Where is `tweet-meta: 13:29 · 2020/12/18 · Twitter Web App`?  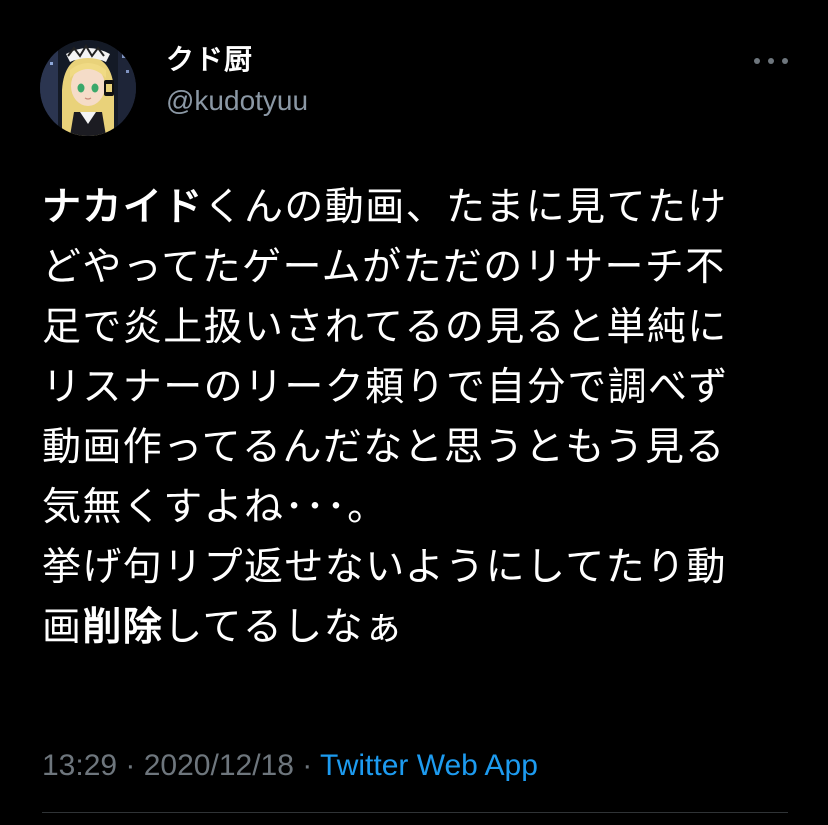
tweet-meta: 13:29 · 2020/12/18 · Twitter Web App is located at coordinates (290, 766).